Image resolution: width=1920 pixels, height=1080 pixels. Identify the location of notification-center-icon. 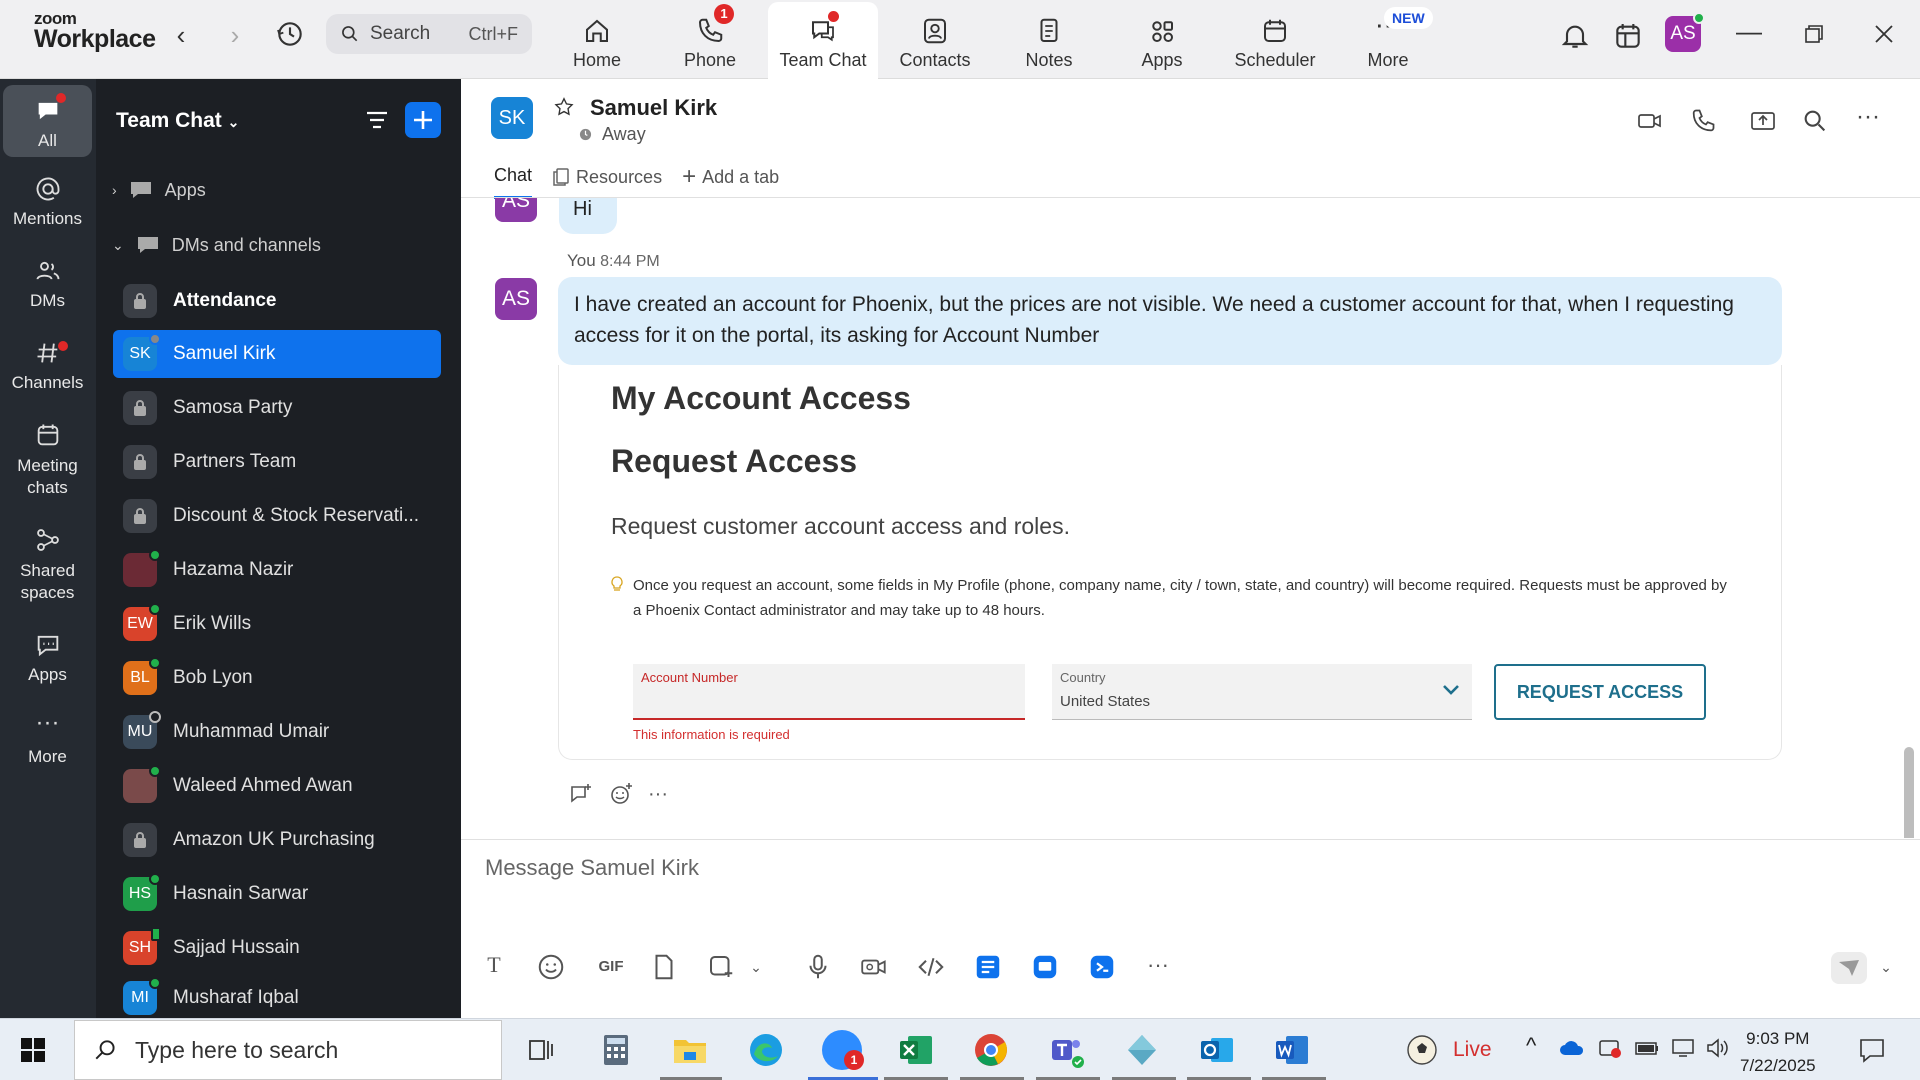
(1872, 1050).